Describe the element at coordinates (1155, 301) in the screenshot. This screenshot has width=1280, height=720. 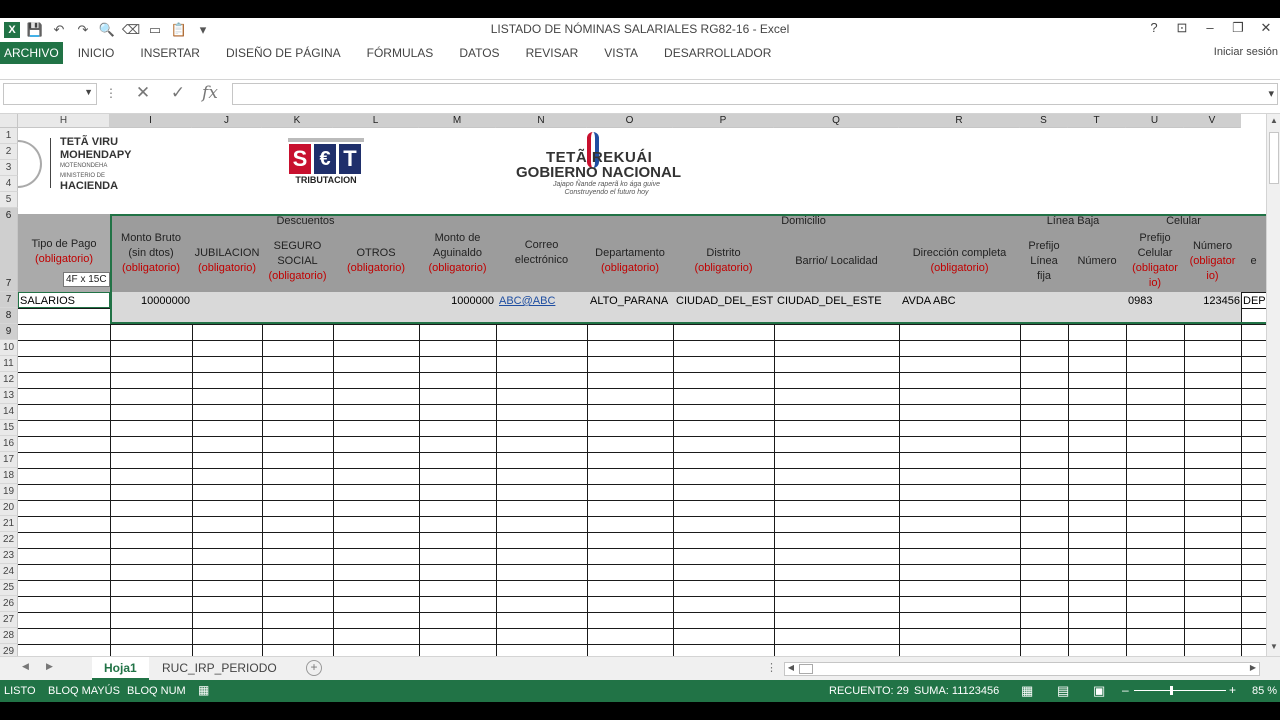
I see `cell-u8: 0983` at that location.